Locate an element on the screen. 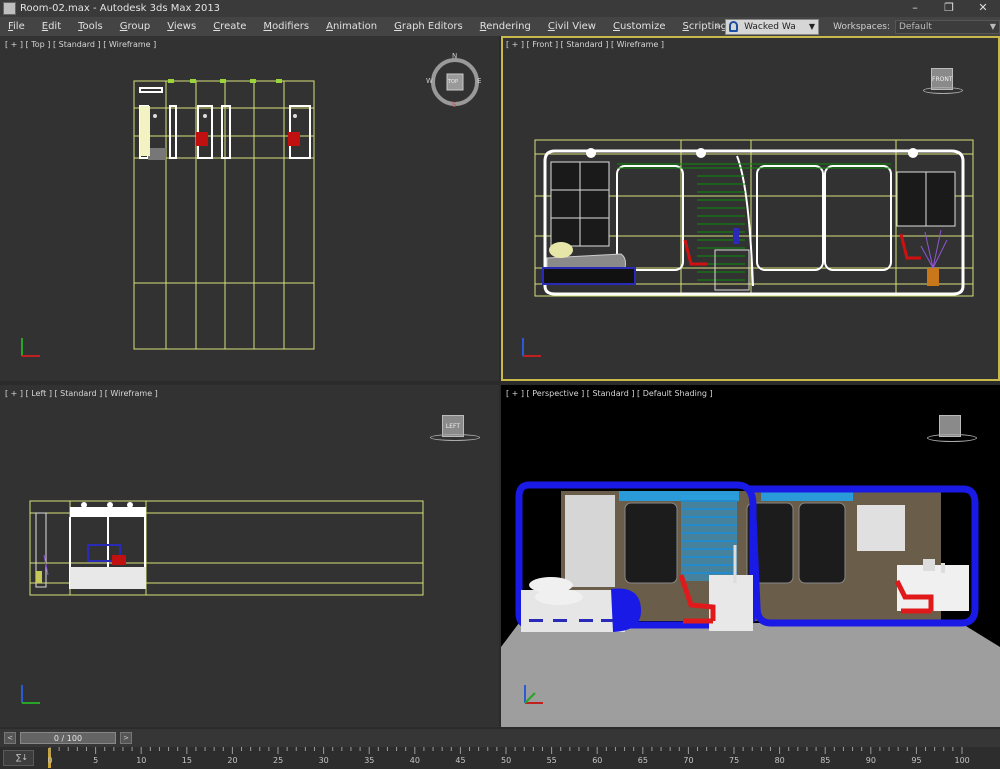 The width and height of the screenshot is (1000, 769). ruler-tick-label: 75 is located at coordinates (734, 760).